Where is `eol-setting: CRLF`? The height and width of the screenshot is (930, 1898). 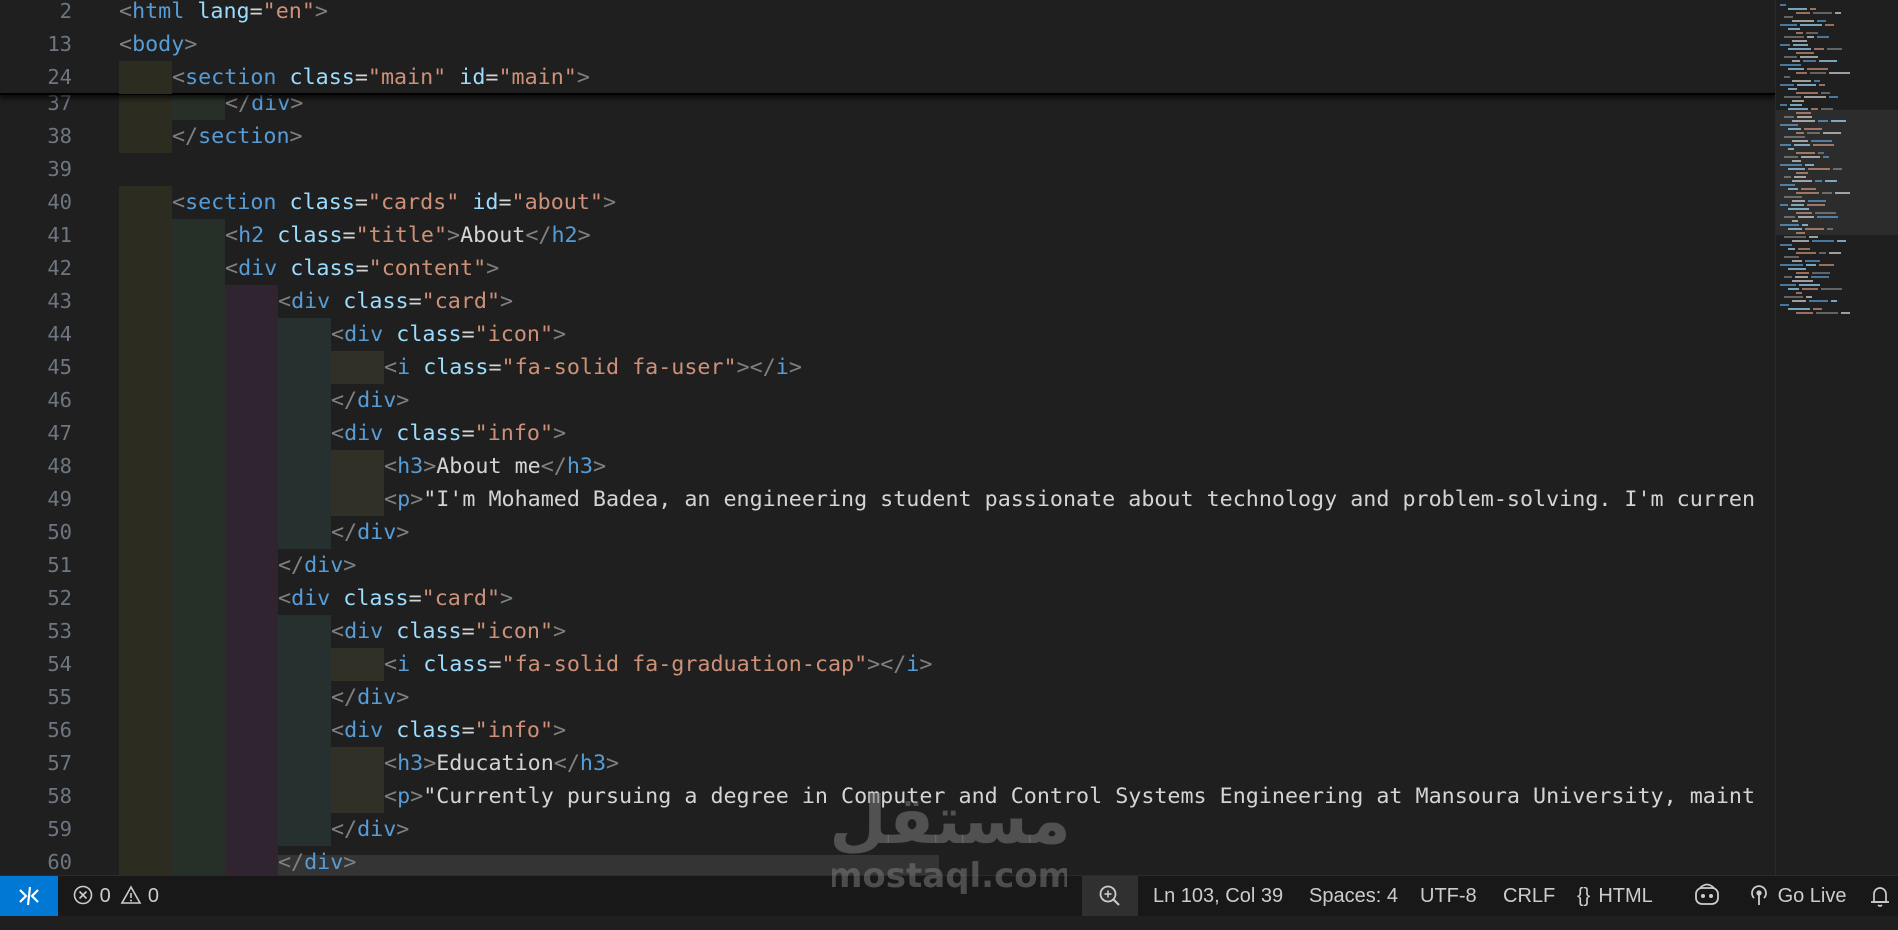
eol-setting: CRLF is located at coordinates (1529, 896).